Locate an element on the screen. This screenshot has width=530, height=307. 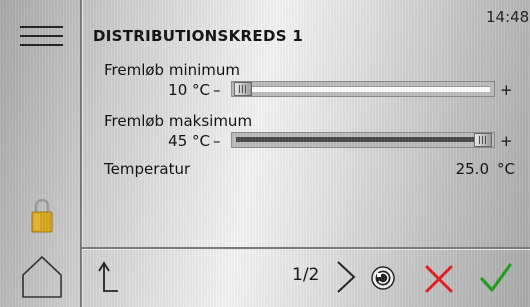
slider-track-empty is located at coordinates (371, 89).